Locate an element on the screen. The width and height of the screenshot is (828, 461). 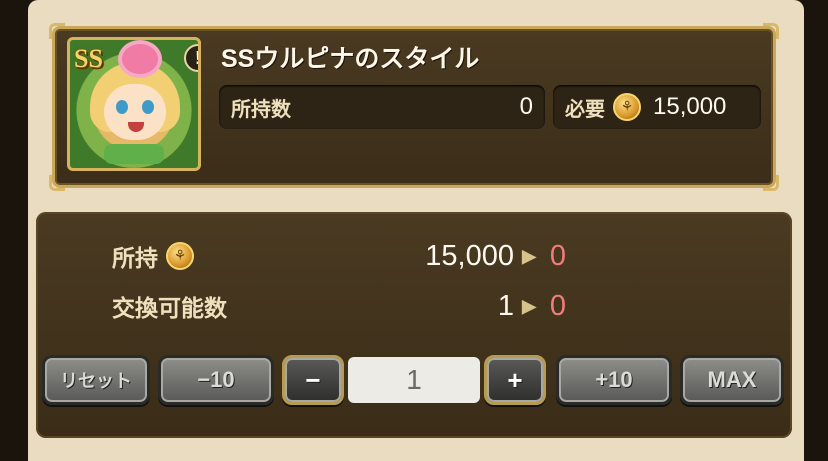
minus-10-button: −10 is located at coordinates (216, 380).